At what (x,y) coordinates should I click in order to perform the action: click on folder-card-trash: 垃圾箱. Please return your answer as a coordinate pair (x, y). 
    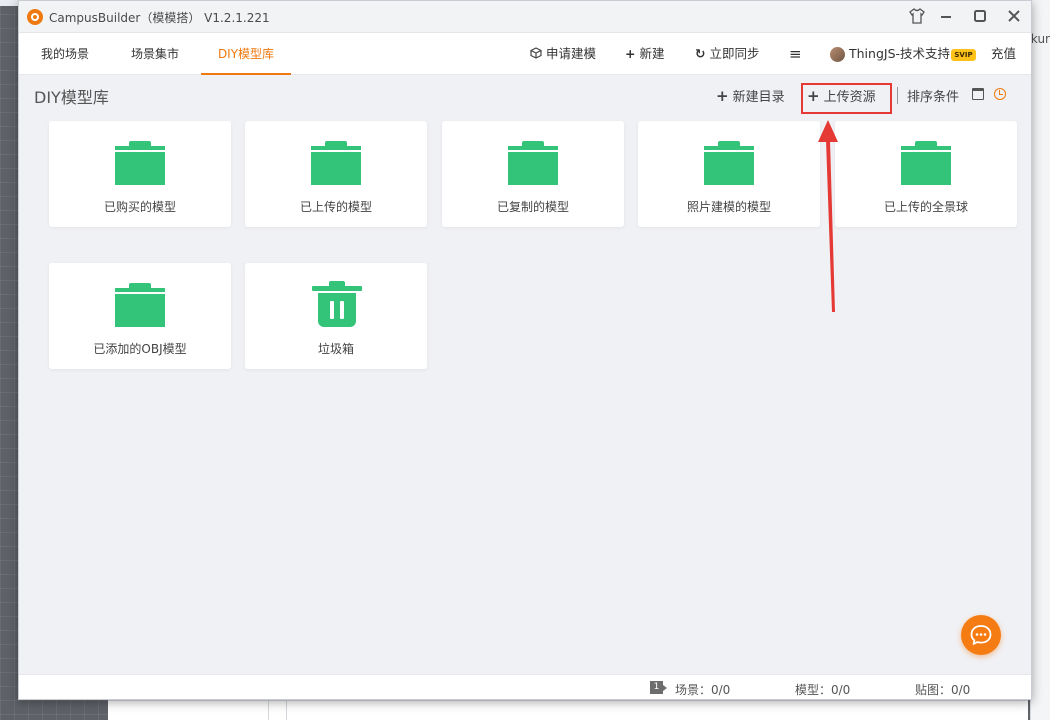
    Looking at the image, I should click on (336, 316).